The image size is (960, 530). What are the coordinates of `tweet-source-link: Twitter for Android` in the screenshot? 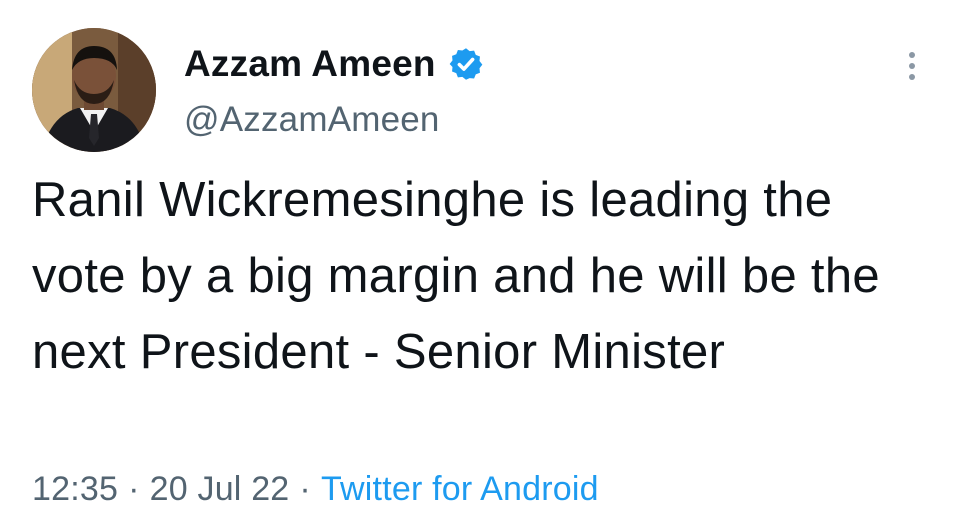 It's located at (460, 489).